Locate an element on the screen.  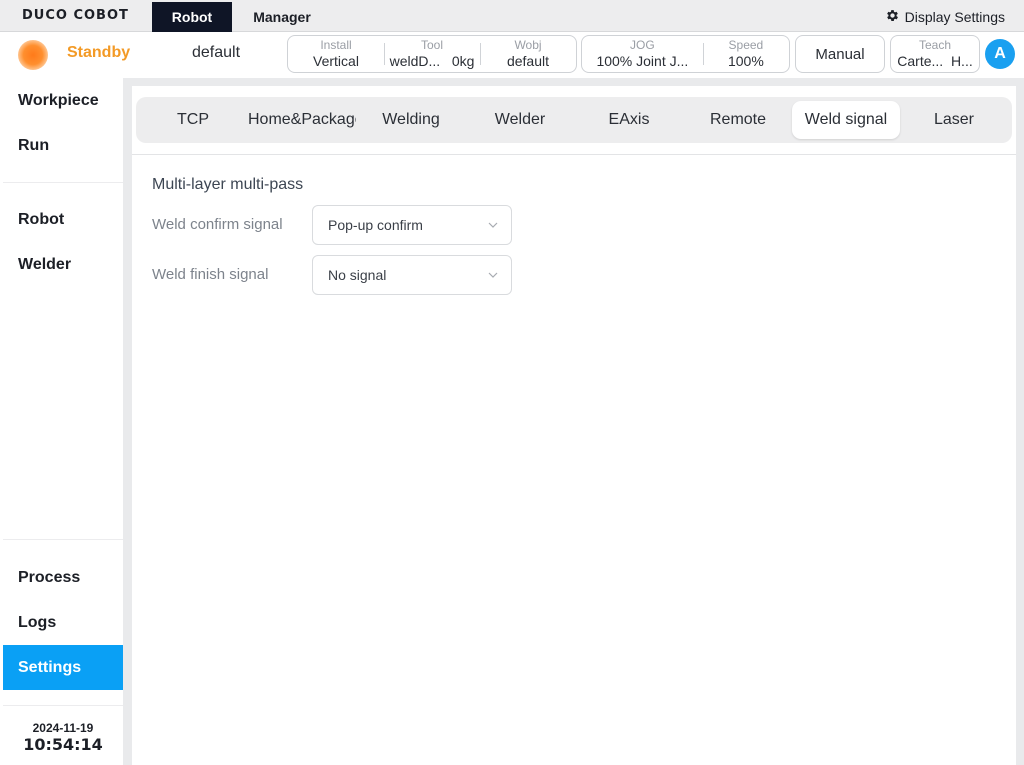
clock-time: 10:54:14 is located at coordinates (63, 744).